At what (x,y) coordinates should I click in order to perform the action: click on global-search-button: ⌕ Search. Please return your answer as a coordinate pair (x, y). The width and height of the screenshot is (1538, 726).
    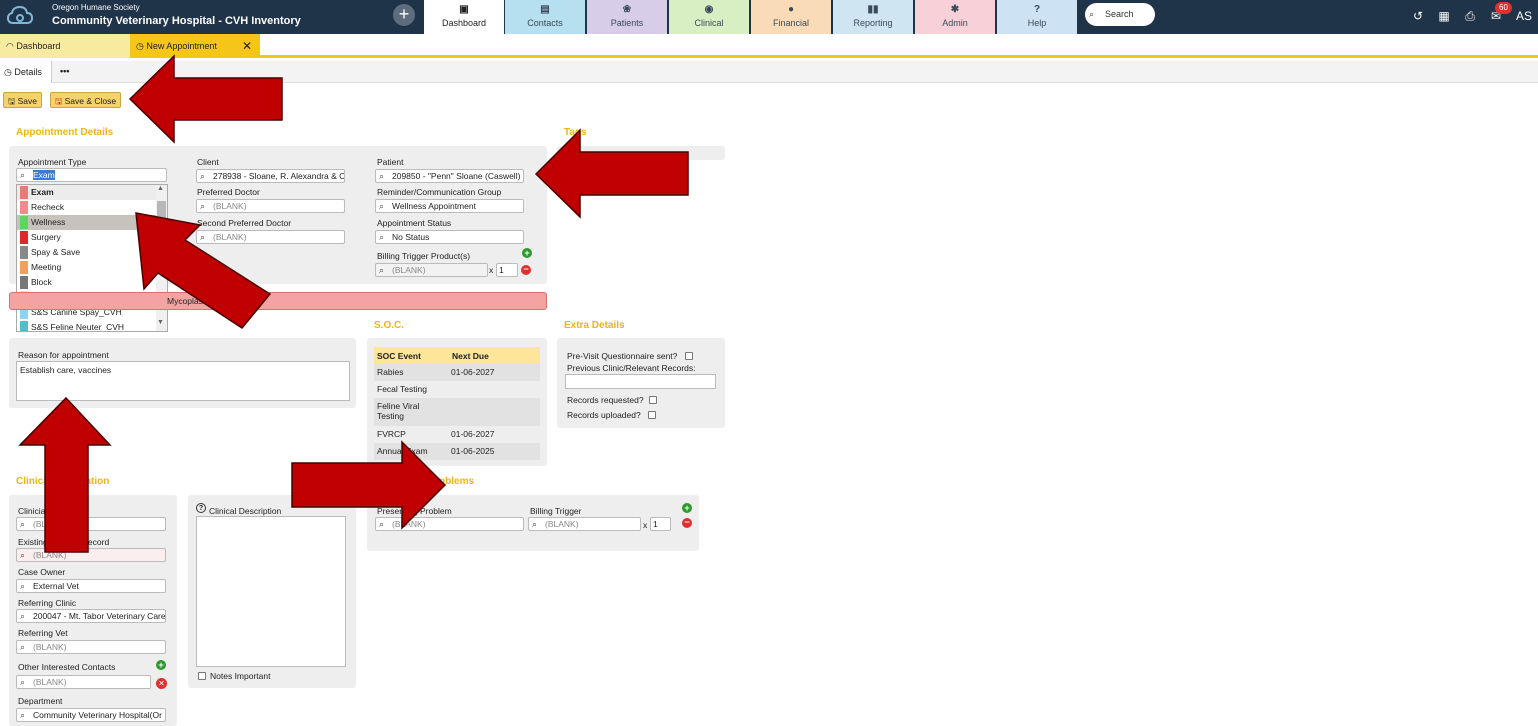
    Looking at the image, I should click on (1120, 14).